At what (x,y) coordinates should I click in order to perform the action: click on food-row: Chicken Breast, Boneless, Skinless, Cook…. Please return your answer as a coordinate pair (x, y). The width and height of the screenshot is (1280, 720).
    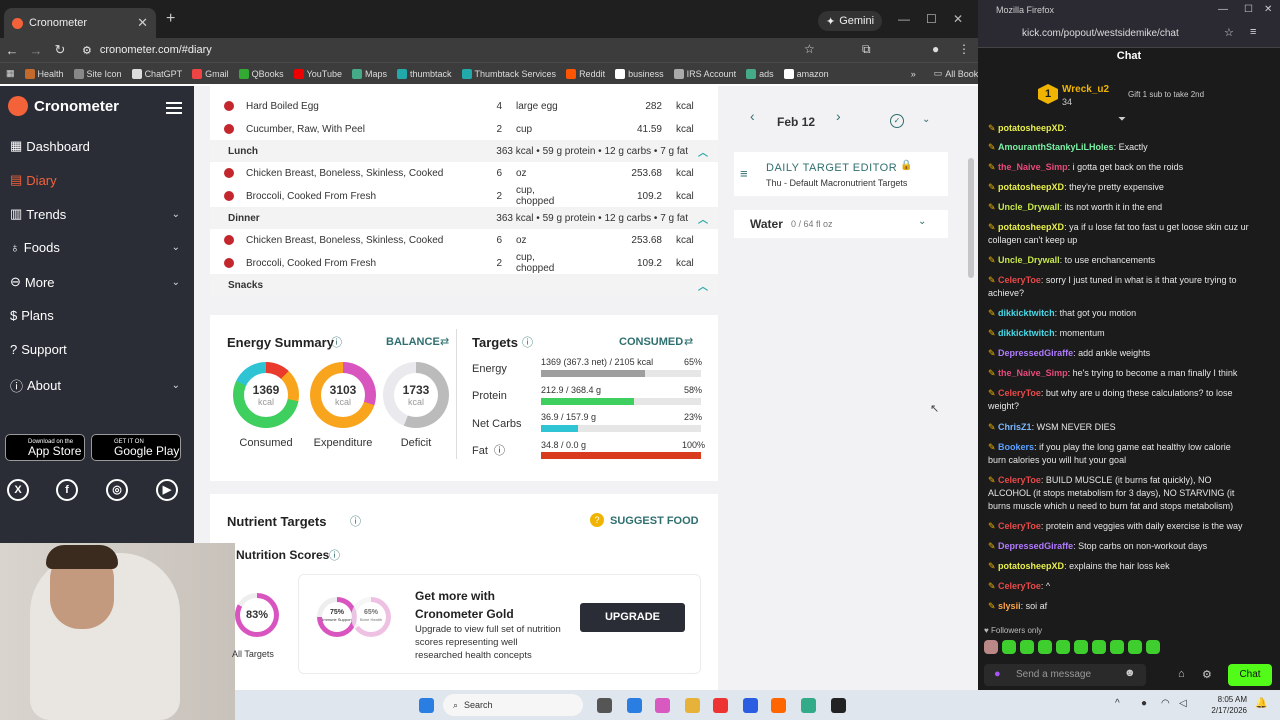
    Looking at the image, I should click on (464, 173).